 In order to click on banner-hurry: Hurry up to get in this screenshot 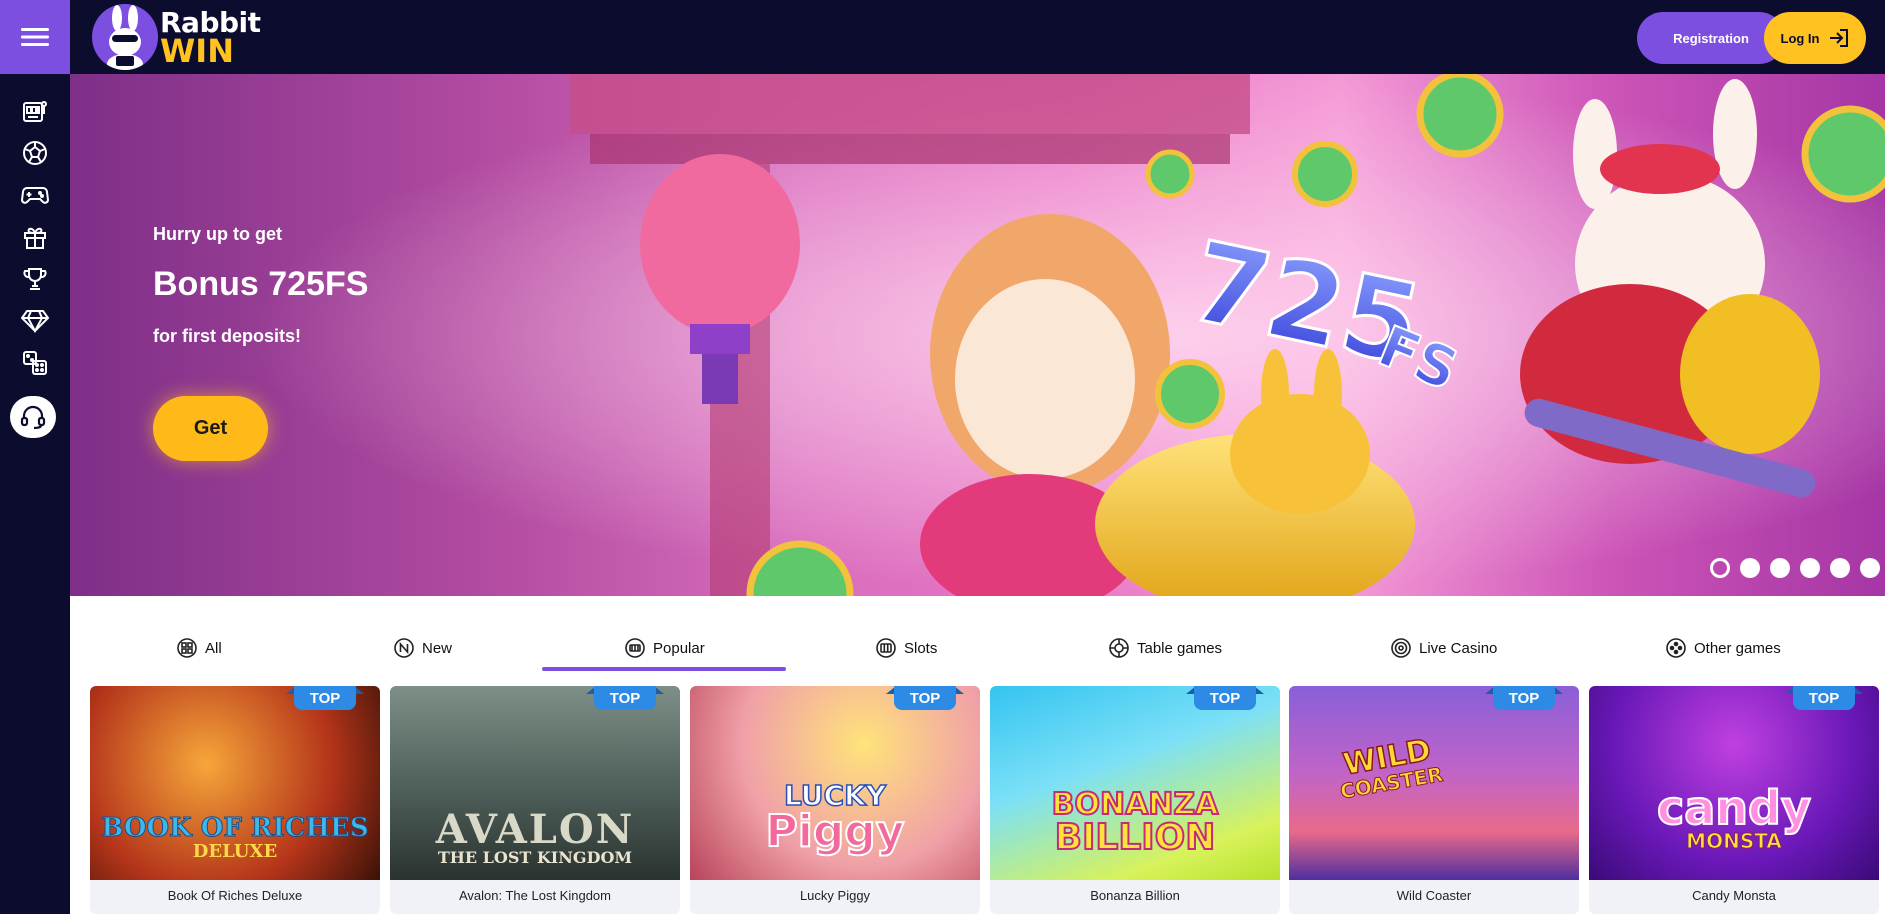, I will do `click(217, 234)`.